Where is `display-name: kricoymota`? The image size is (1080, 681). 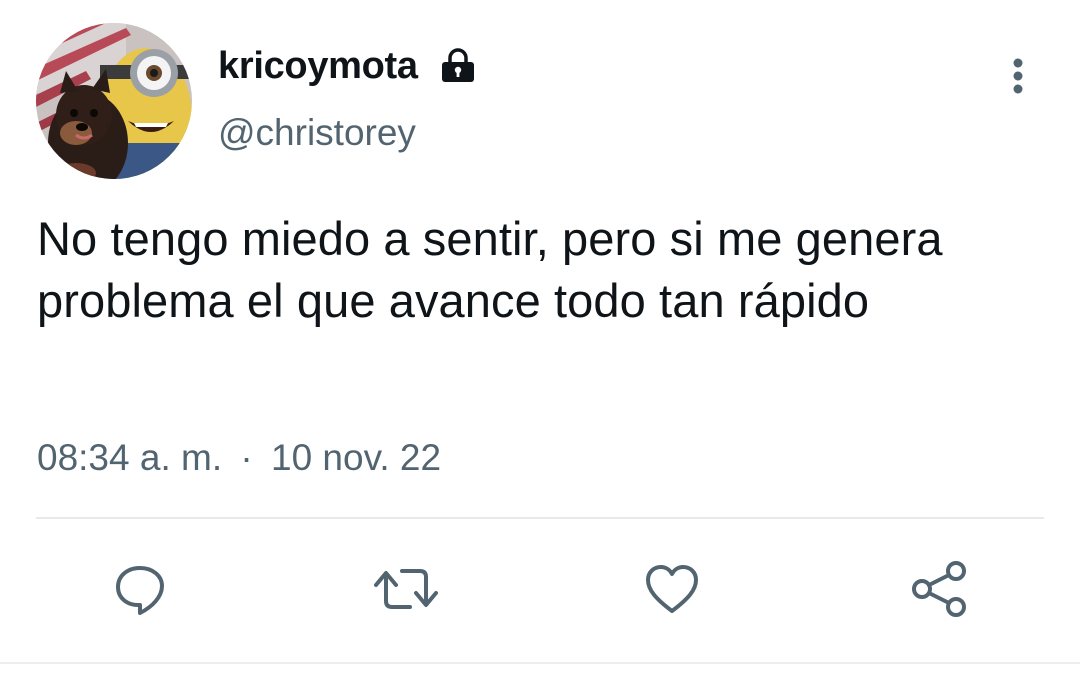 display-name: kricoymota is located at coordinates (318, 66).